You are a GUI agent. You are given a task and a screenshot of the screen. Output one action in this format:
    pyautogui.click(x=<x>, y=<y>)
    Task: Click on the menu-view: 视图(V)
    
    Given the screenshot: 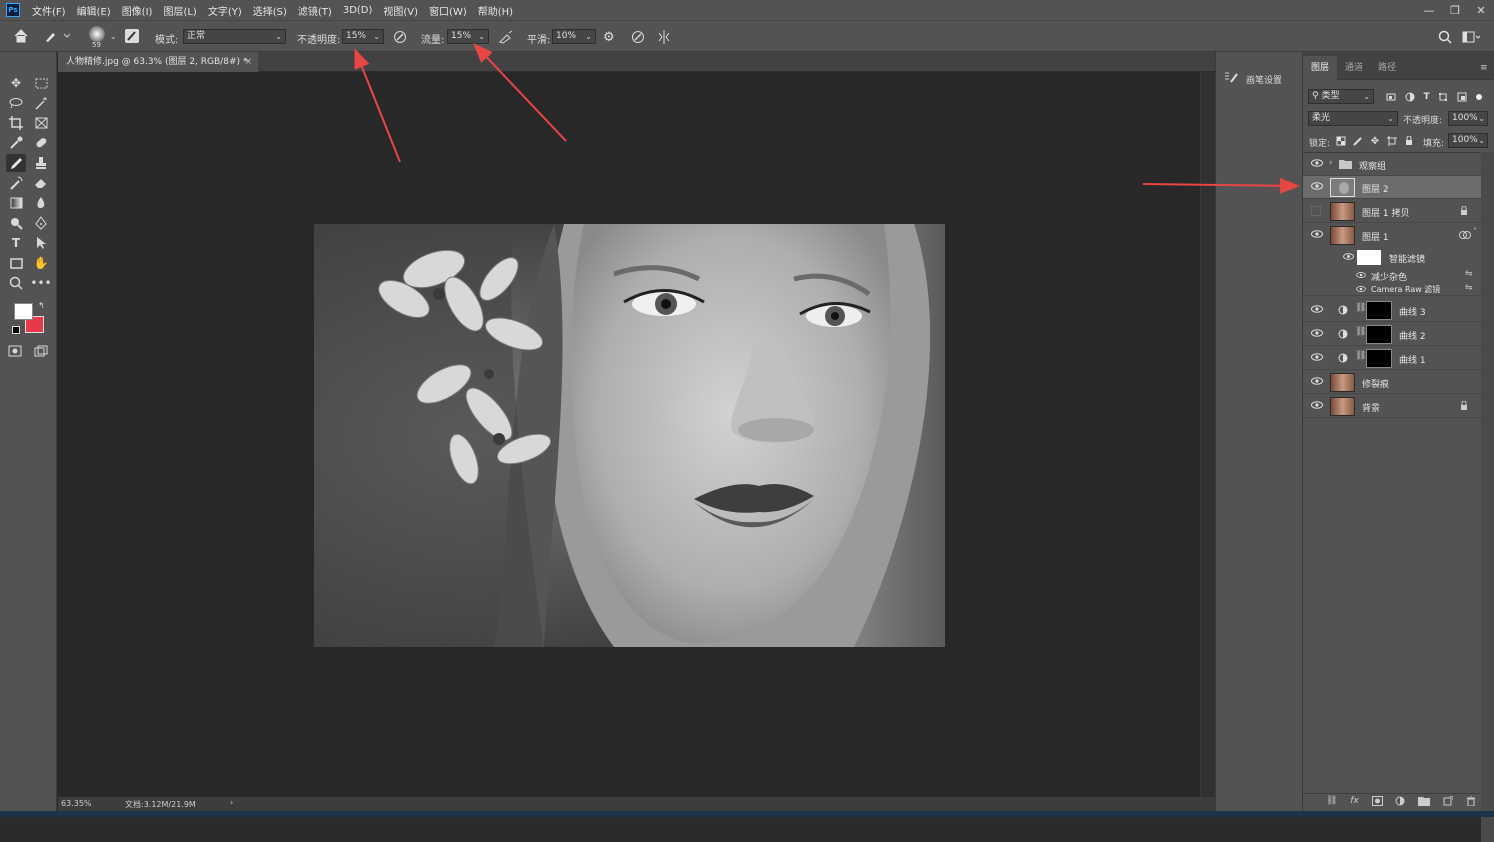 What is the action you would take?
    pyautogui.click(x=400, y=10)
    